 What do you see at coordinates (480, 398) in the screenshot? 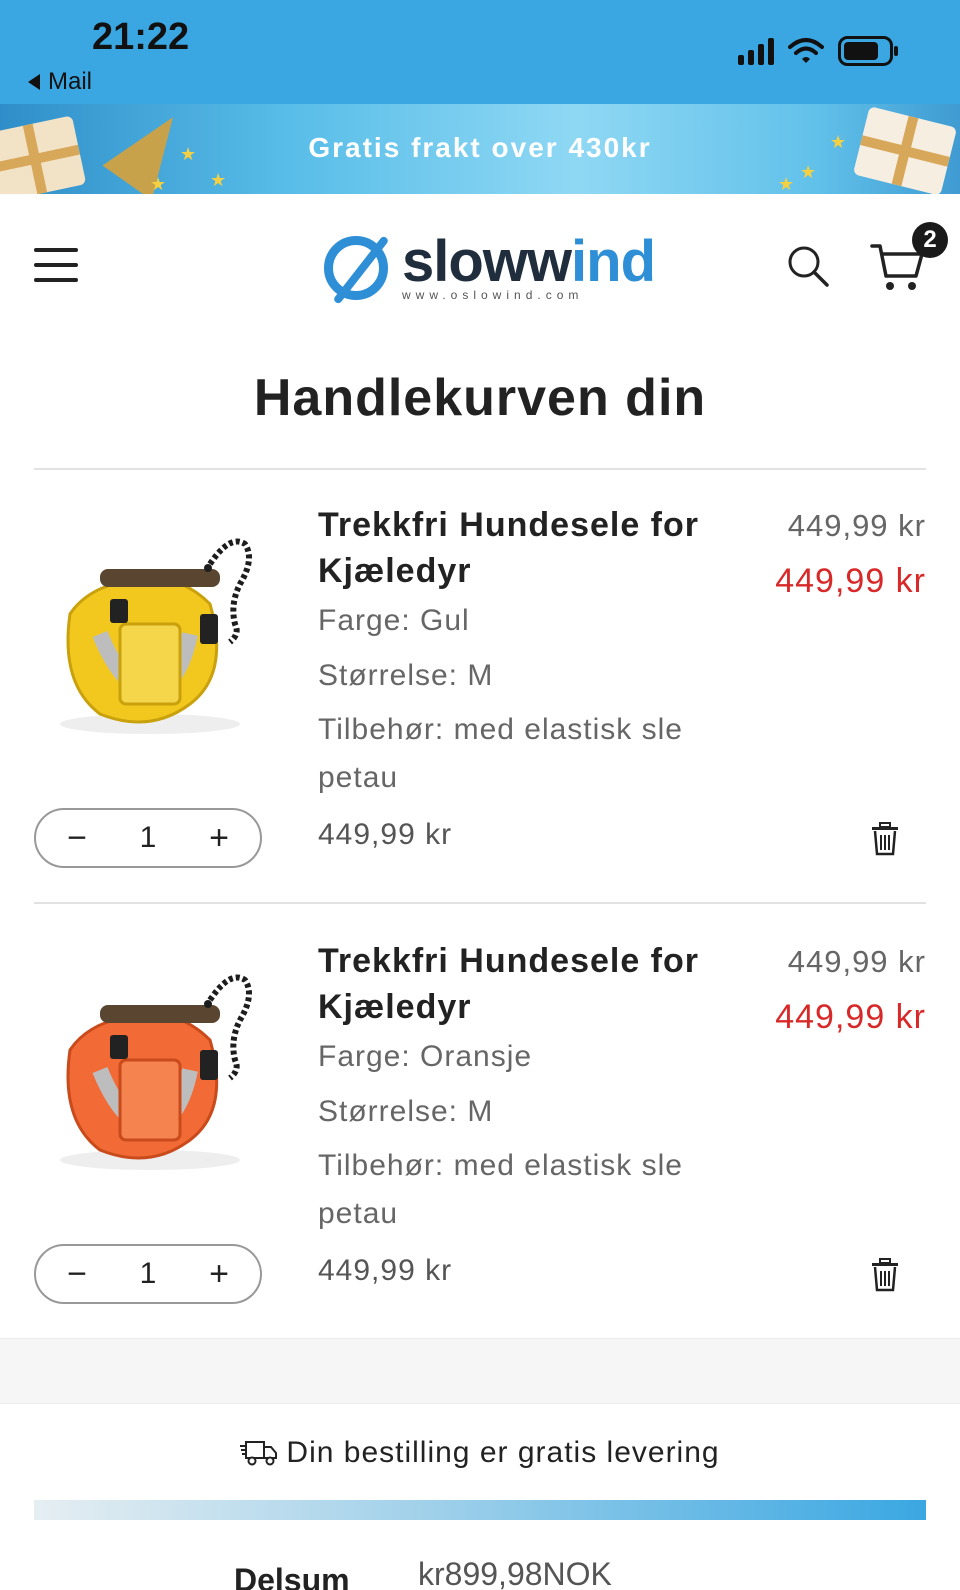
I see `page-title: Handlekurven din` at bounding box center [480, 398].